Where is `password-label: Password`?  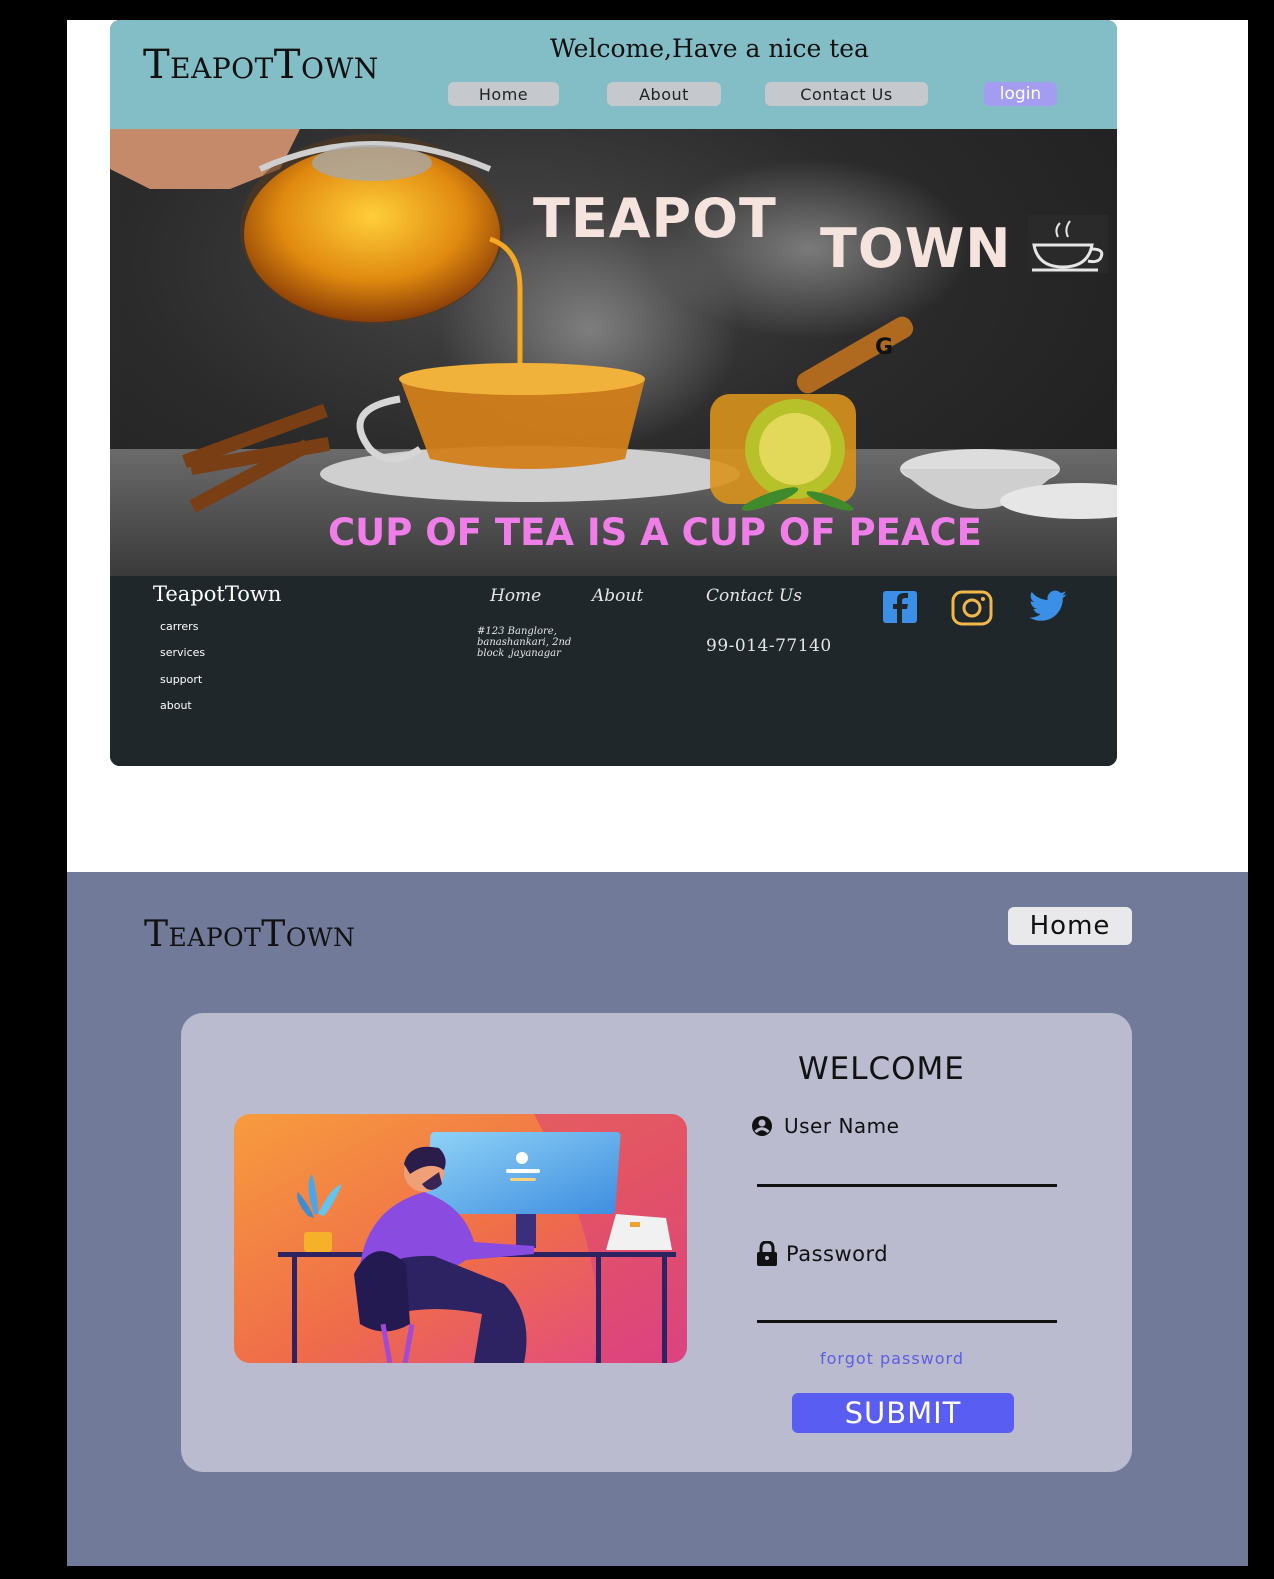 password-label: Password is located at coordinates (837, 1254).